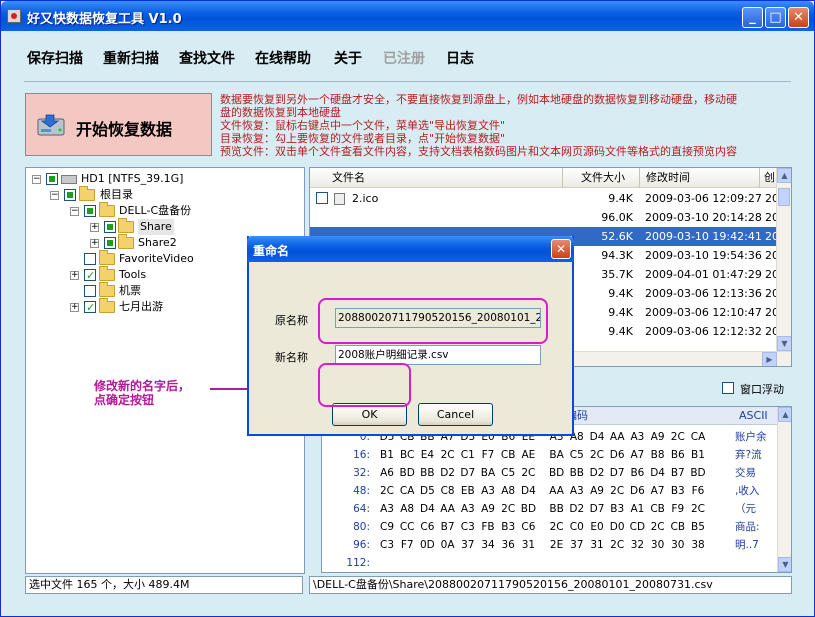 The height and width of the screenshot is (617, 815). I want to click on drive-icon, so click(69, 179).